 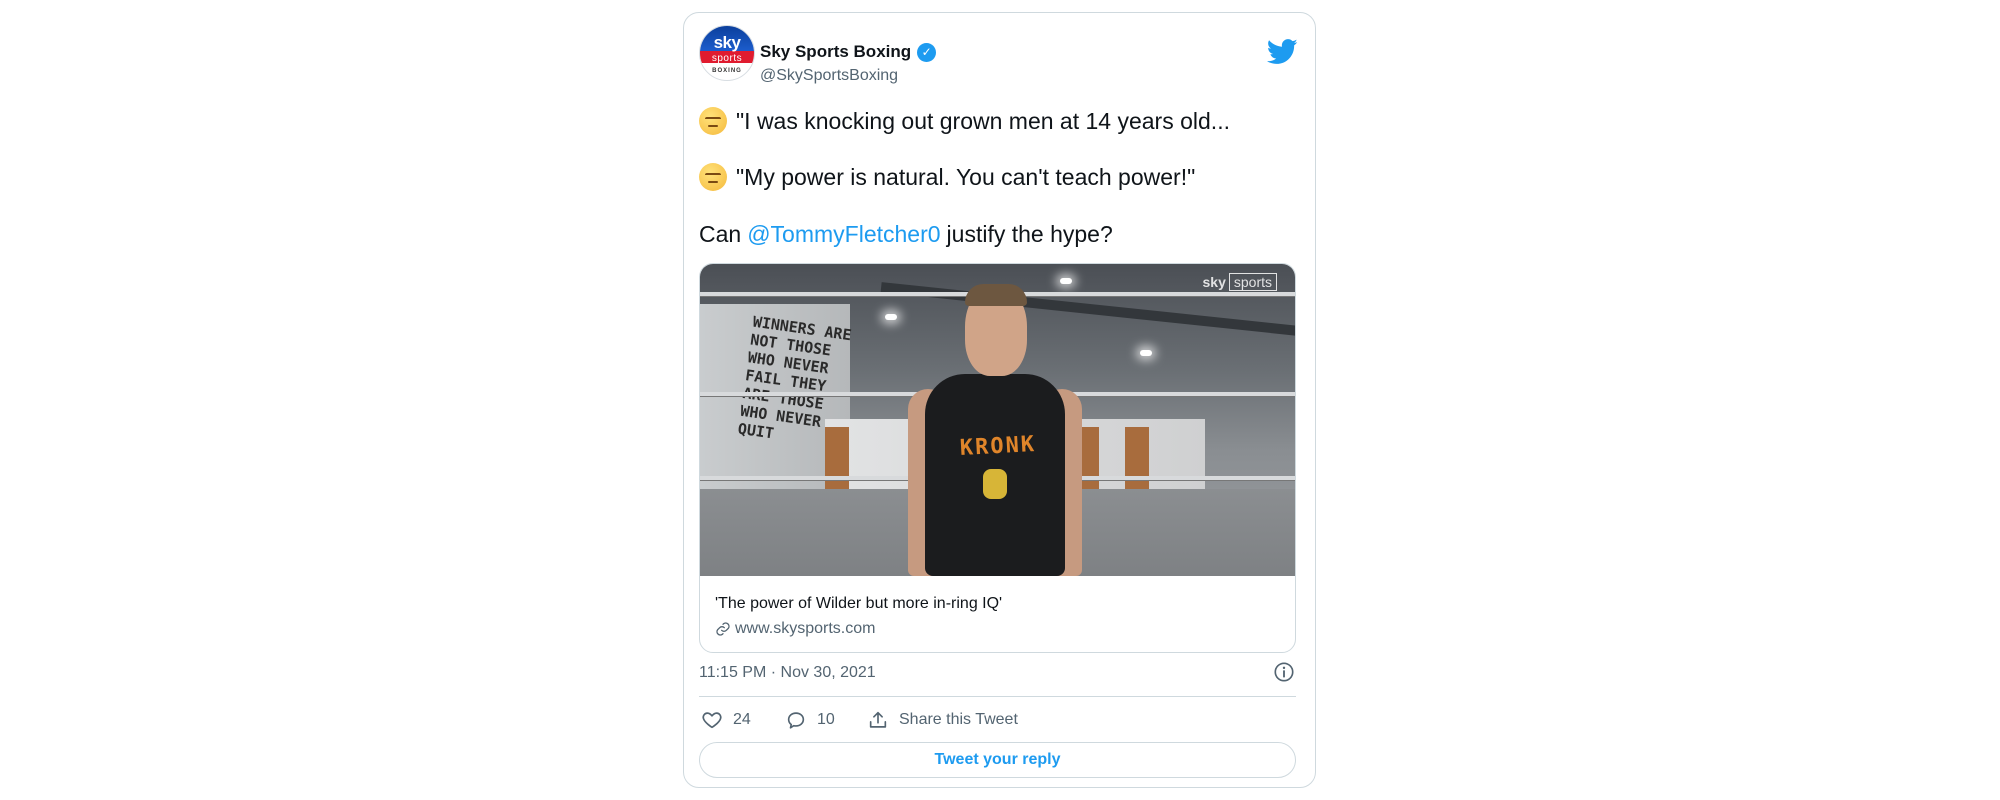 I want to click on avatar-logo-boxing: BOXING, so click(x=727, y=71).